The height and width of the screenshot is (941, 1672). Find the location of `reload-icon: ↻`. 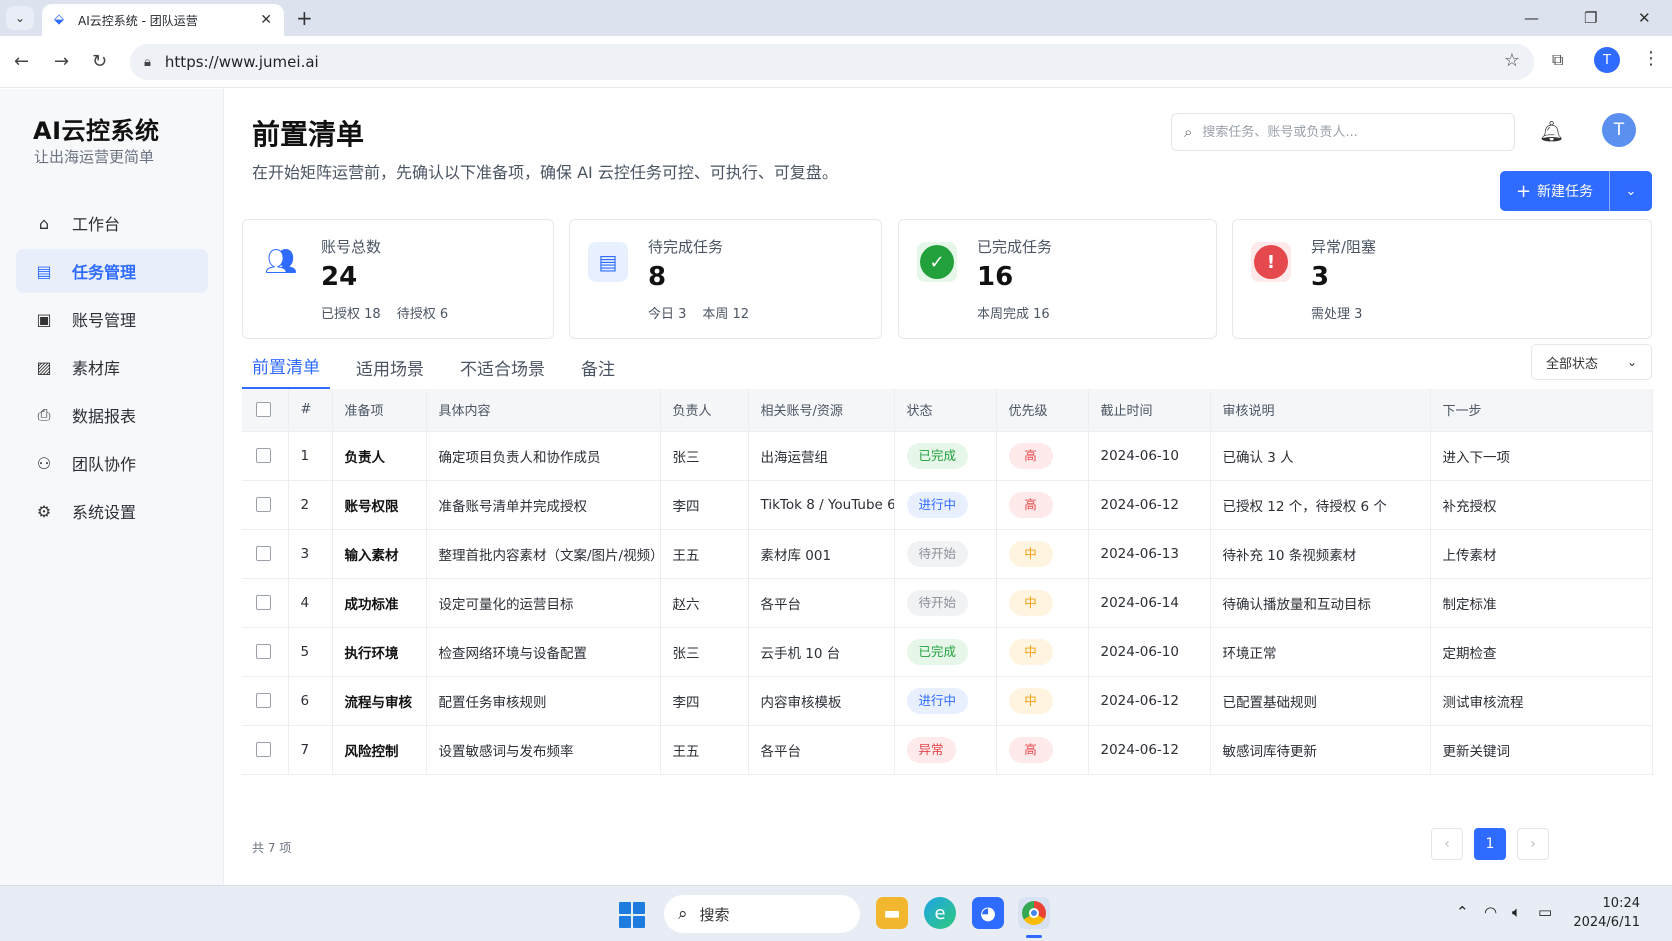

reload-icon: ↻ is located at coordinates (99, 62).